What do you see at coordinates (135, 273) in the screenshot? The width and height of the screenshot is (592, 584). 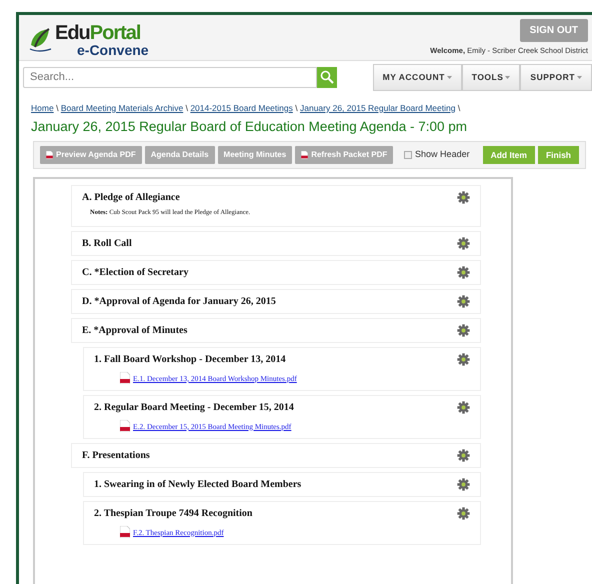 I see `agenda-item-title: C. *Election of Secretary` at bounding box center [135, 273].